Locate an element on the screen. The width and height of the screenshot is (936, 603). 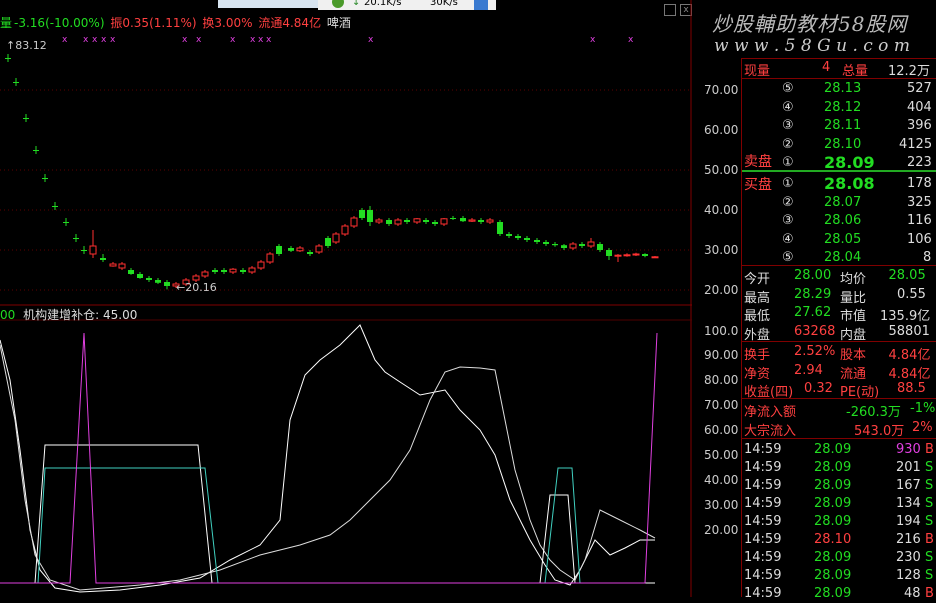
ask-price: 28.13 is located at coordinates (843, 88).